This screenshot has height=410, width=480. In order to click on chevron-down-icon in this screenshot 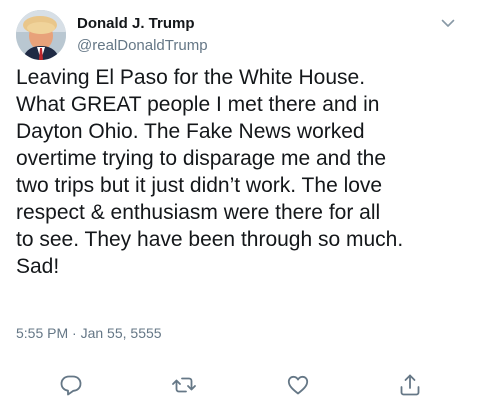, I will do `click(448, 23)`.